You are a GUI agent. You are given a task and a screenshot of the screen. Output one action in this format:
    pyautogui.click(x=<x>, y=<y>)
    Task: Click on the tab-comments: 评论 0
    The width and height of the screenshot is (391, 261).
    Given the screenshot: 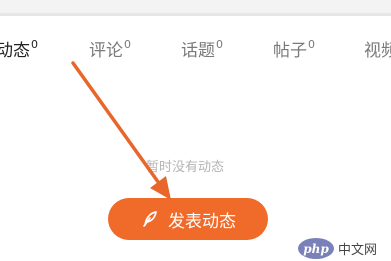 What is the action you would take?
    pyautogui.click(x=110, y=51)
    